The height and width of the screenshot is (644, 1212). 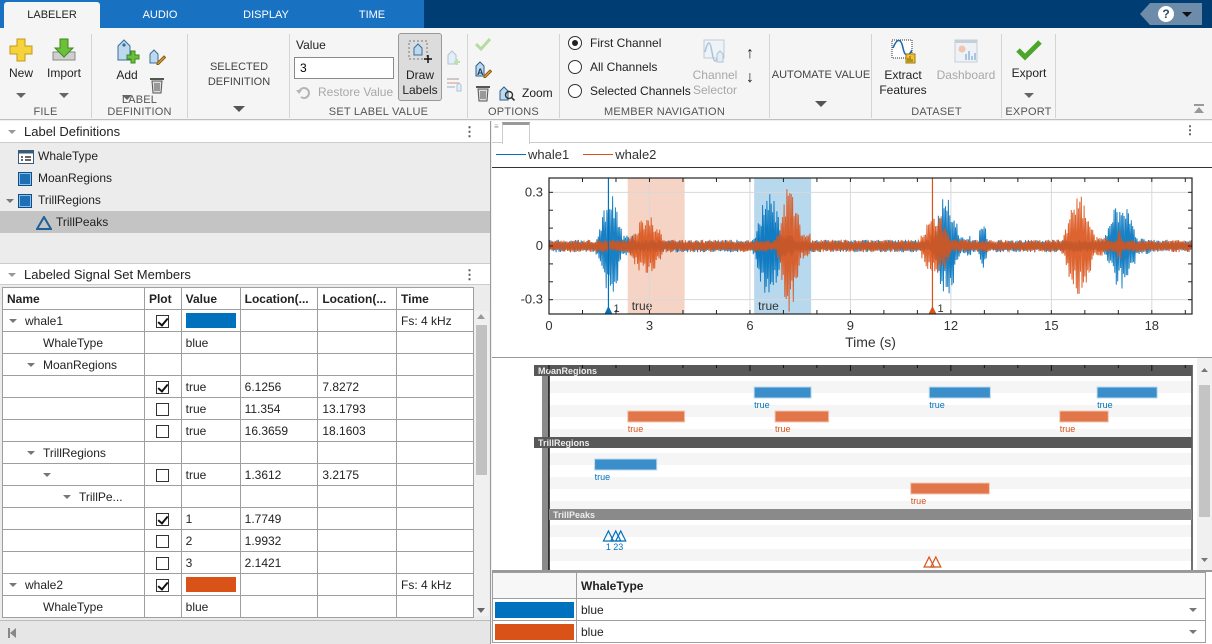 I want to click on table-row: true 6.1256 7.8272, so click(x=238, y=386).